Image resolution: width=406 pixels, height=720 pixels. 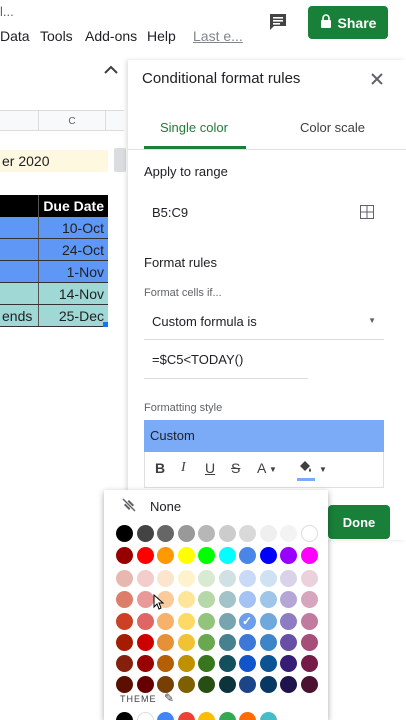 I want to click on cell-due-date: 14-Nov, so click(x=73, y=293).